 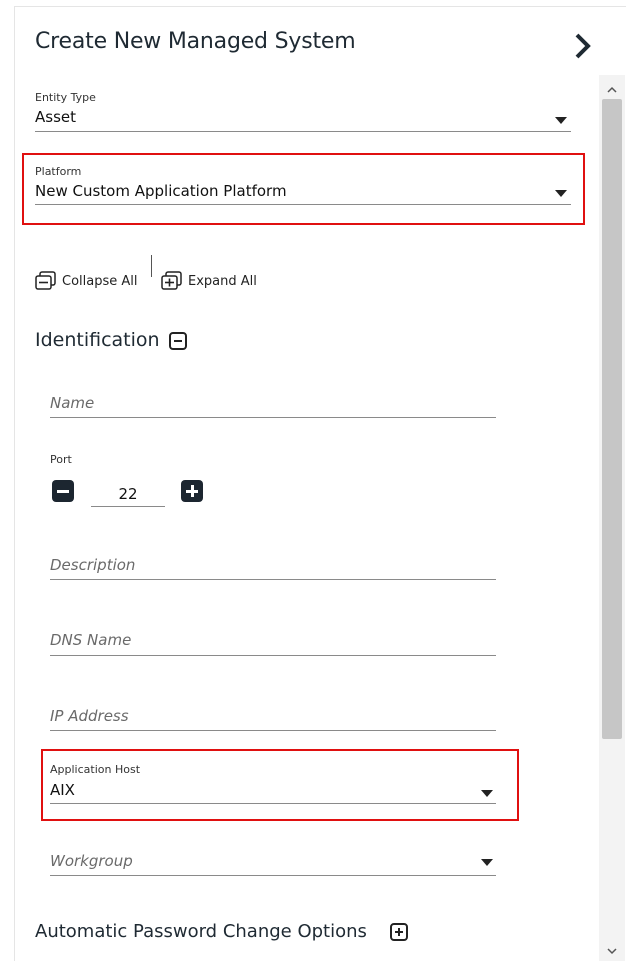 I want to click on entity-type-value: Asset, so click(x=55, y=117).